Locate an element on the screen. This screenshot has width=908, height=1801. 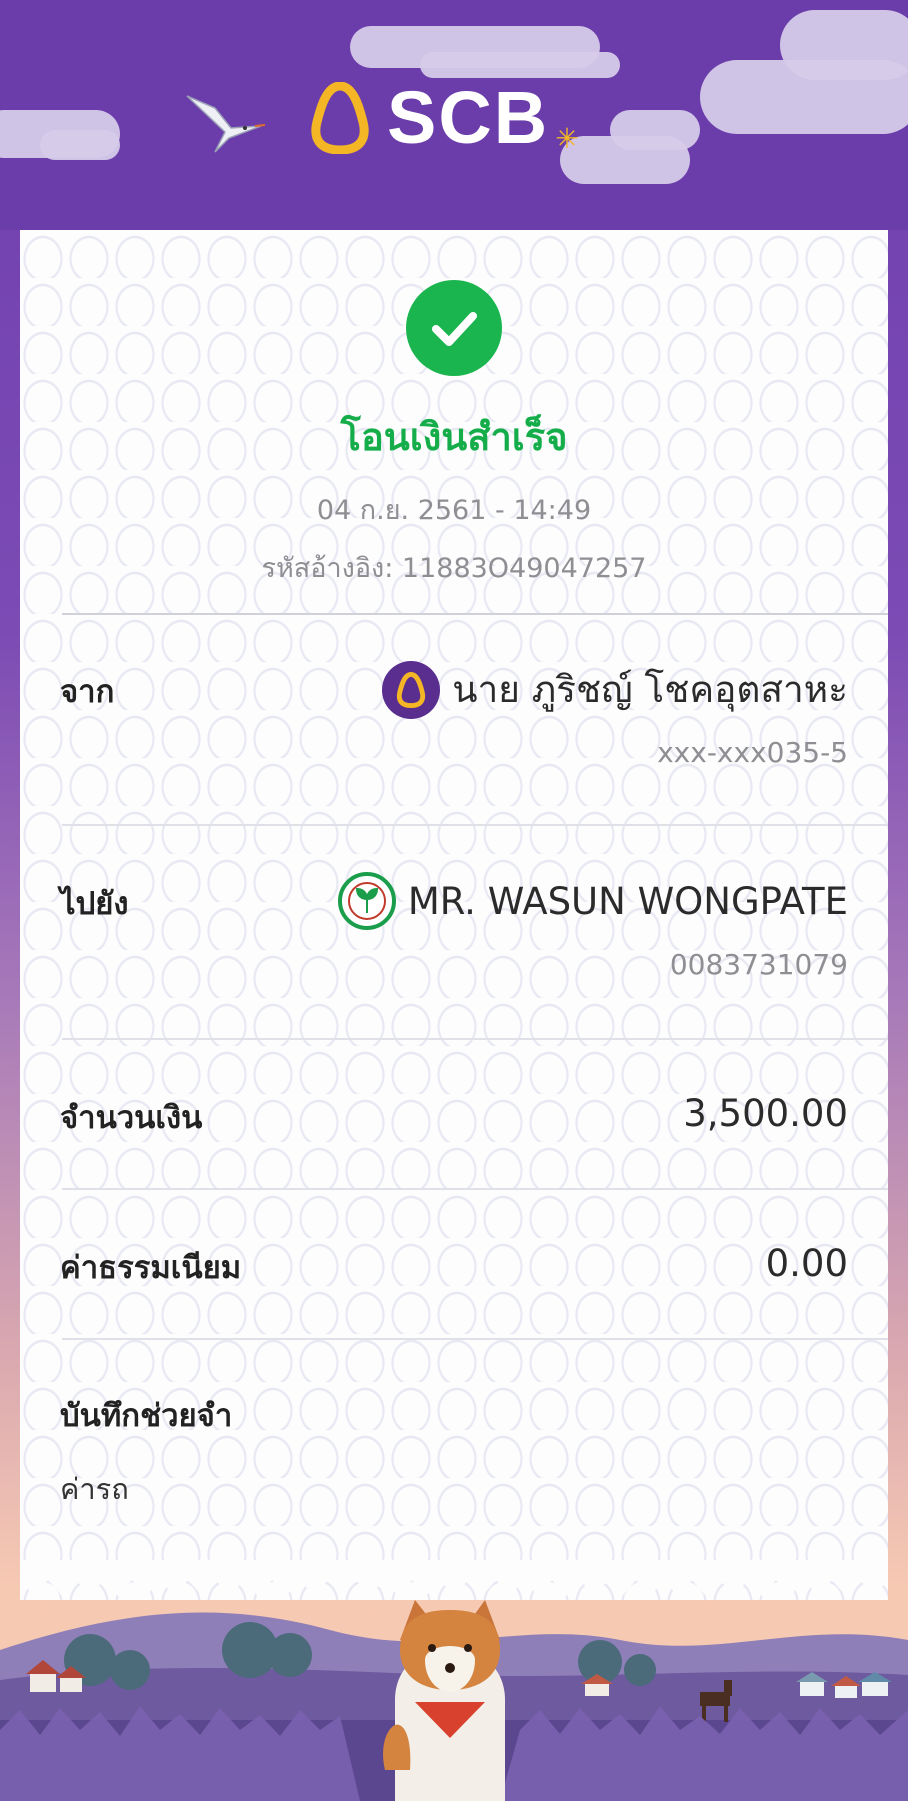
memo-value: ค่ารถ is located at coordinates (94, 1489).